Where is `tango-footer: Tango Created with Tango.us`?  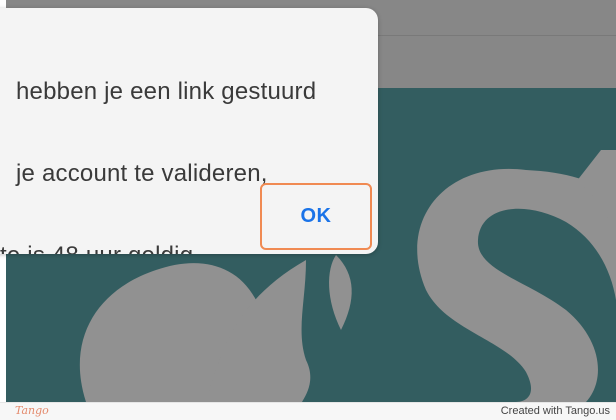
tango-footer: Tango Created with Tango.us is located at coordinates (308, 411).